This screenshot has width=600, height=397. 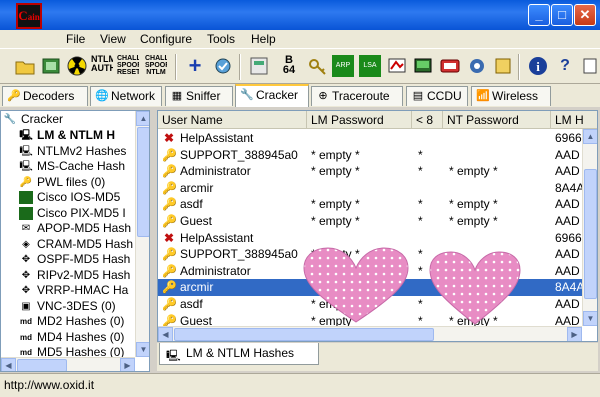 I want to click on arp-icon: ARP, so click(x=343, y=66).